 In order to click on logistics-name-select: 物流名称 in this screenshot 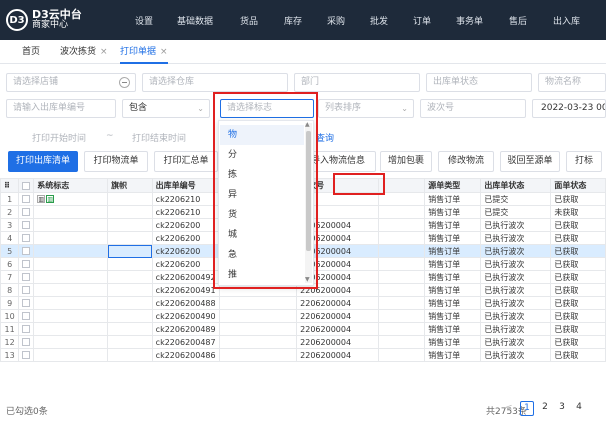, I will do `click(572, 82)`.